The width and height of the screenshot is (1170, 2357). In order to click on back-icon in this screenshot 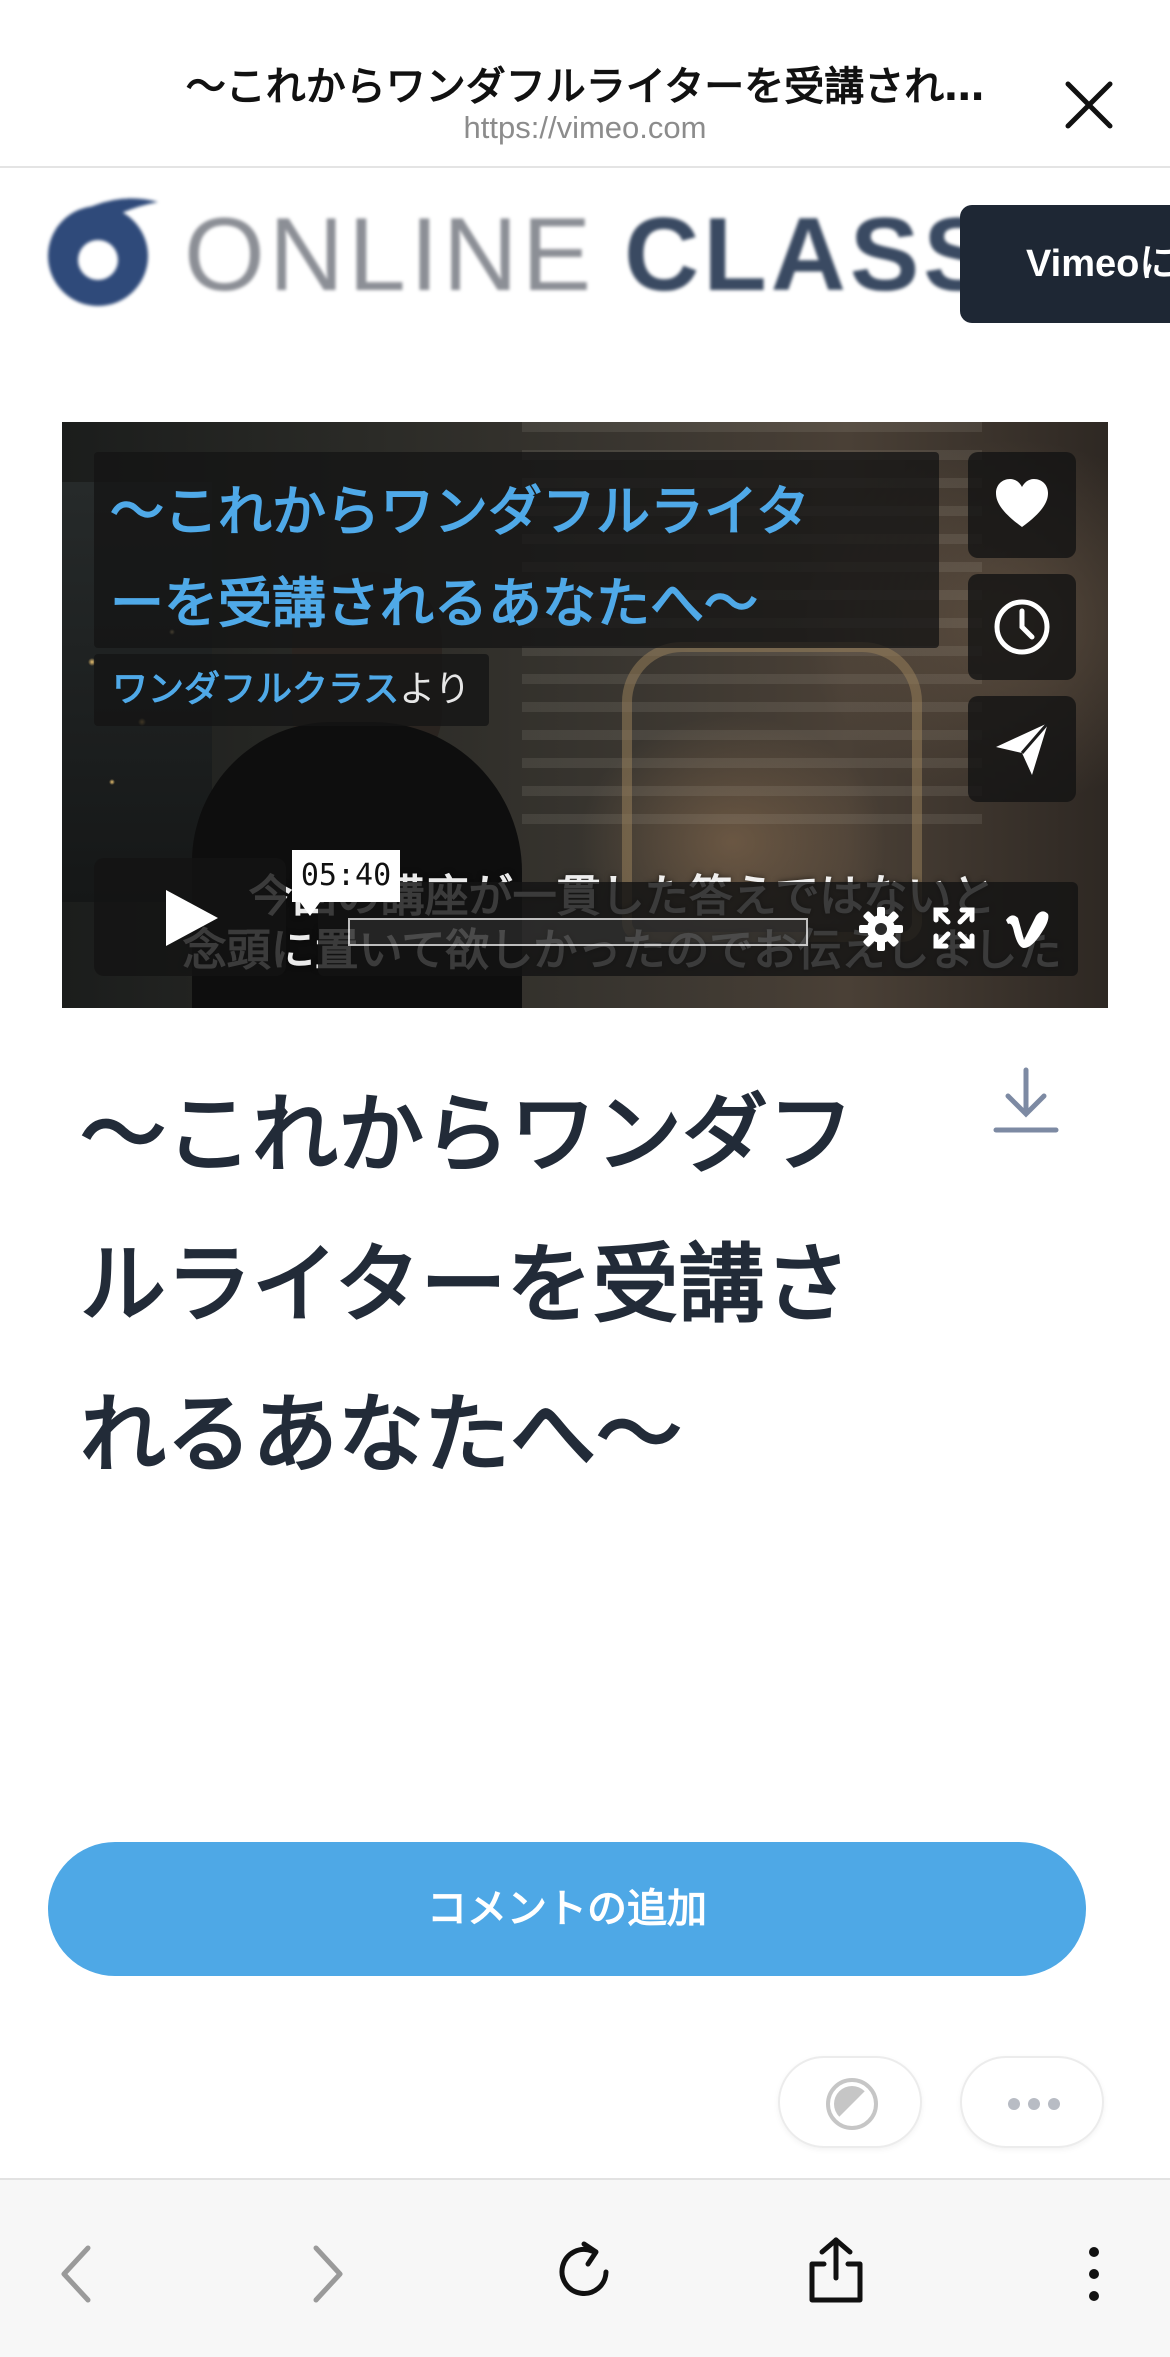, I will do `click(76, 2274)`.